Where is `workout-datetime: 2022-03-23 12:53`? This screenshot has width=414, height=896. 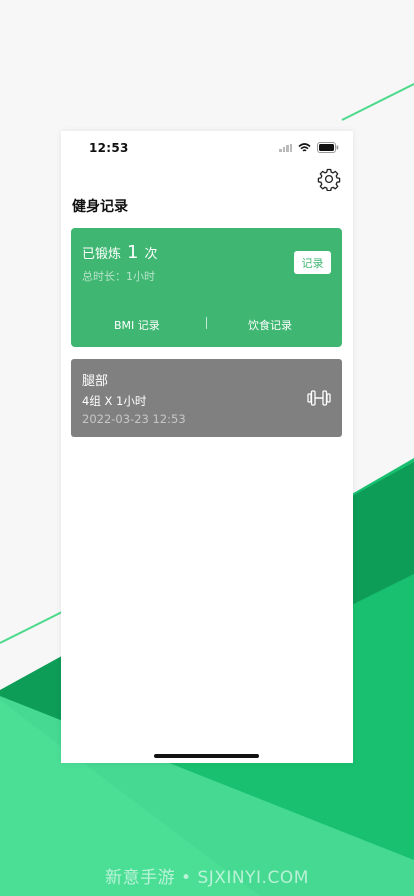
workout-datetime: 2022-03-23 12:53 is located at coordinates (134, 419).